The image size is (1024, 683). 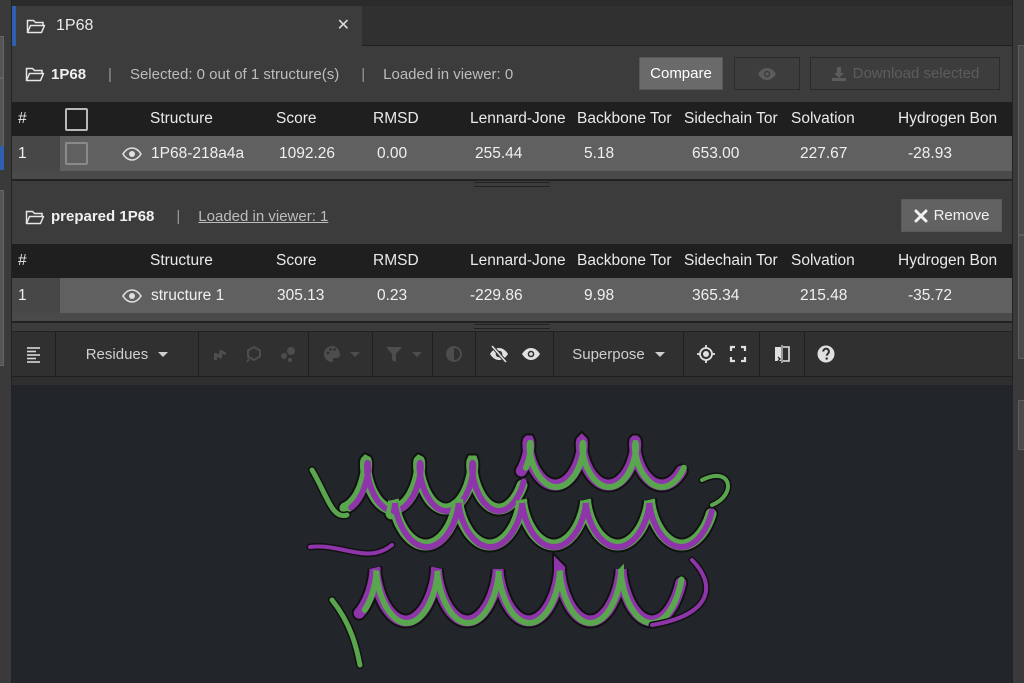 I want to click on sequence-panel-icon, so click(x=33, y=355).